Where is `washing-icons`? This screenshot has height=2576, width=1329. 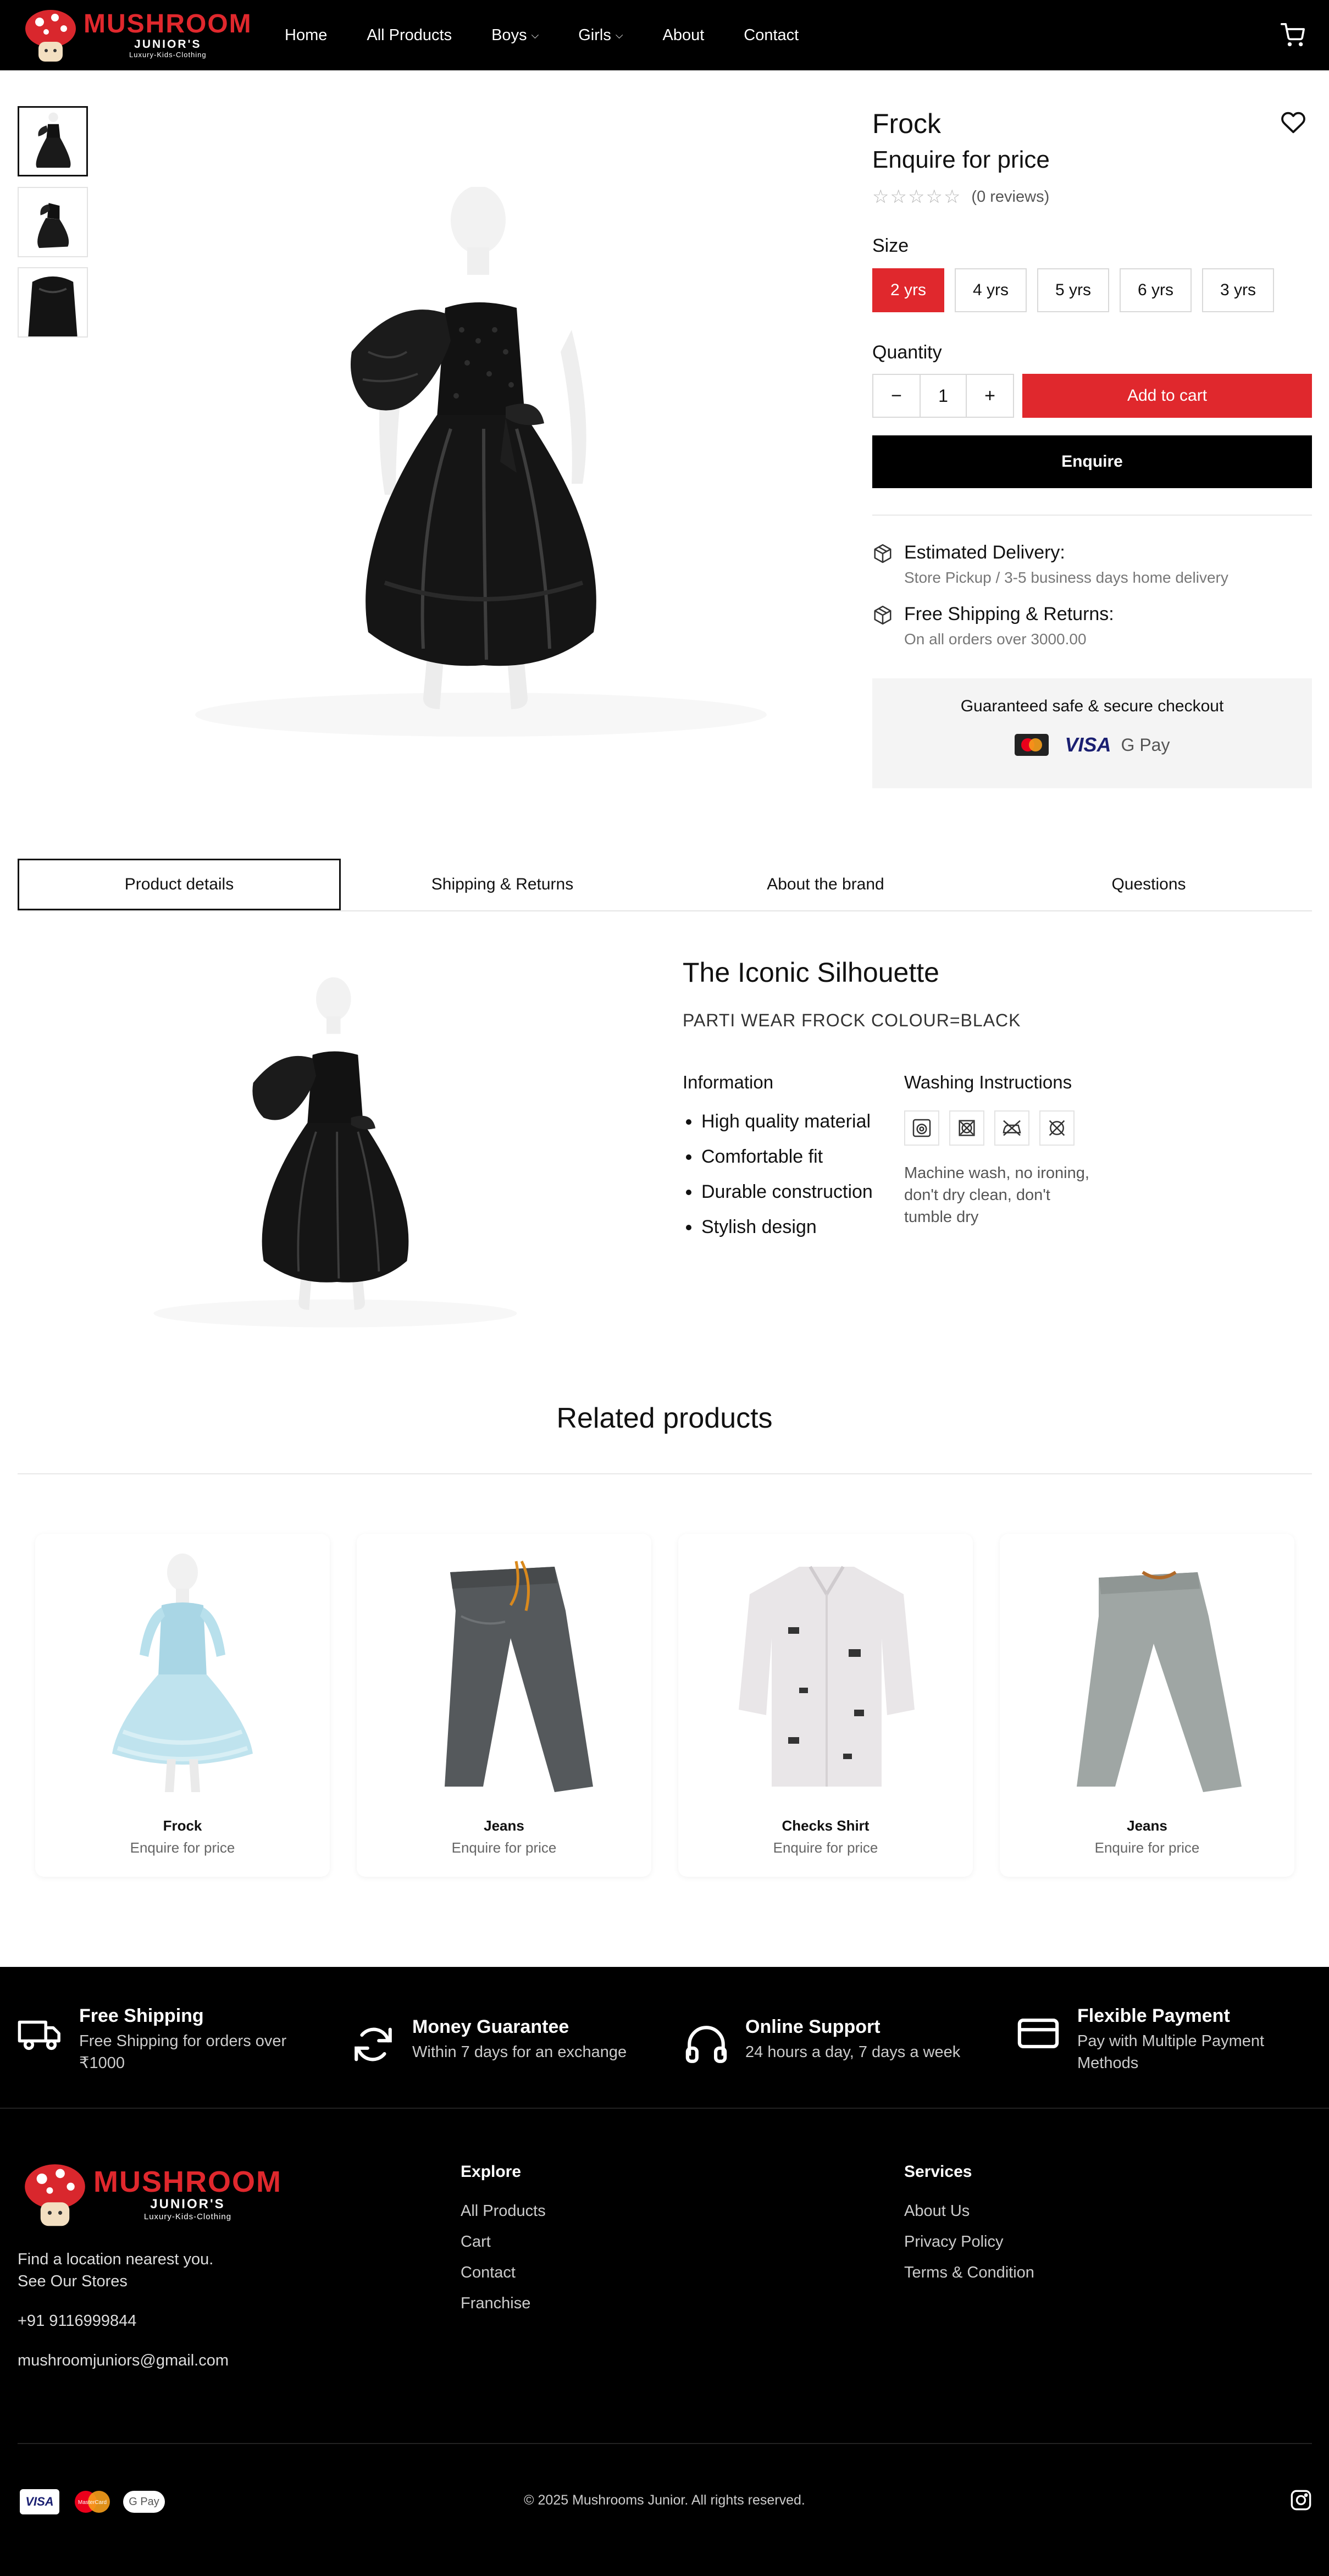
washing-icons is located at coordinates (994, 1128).